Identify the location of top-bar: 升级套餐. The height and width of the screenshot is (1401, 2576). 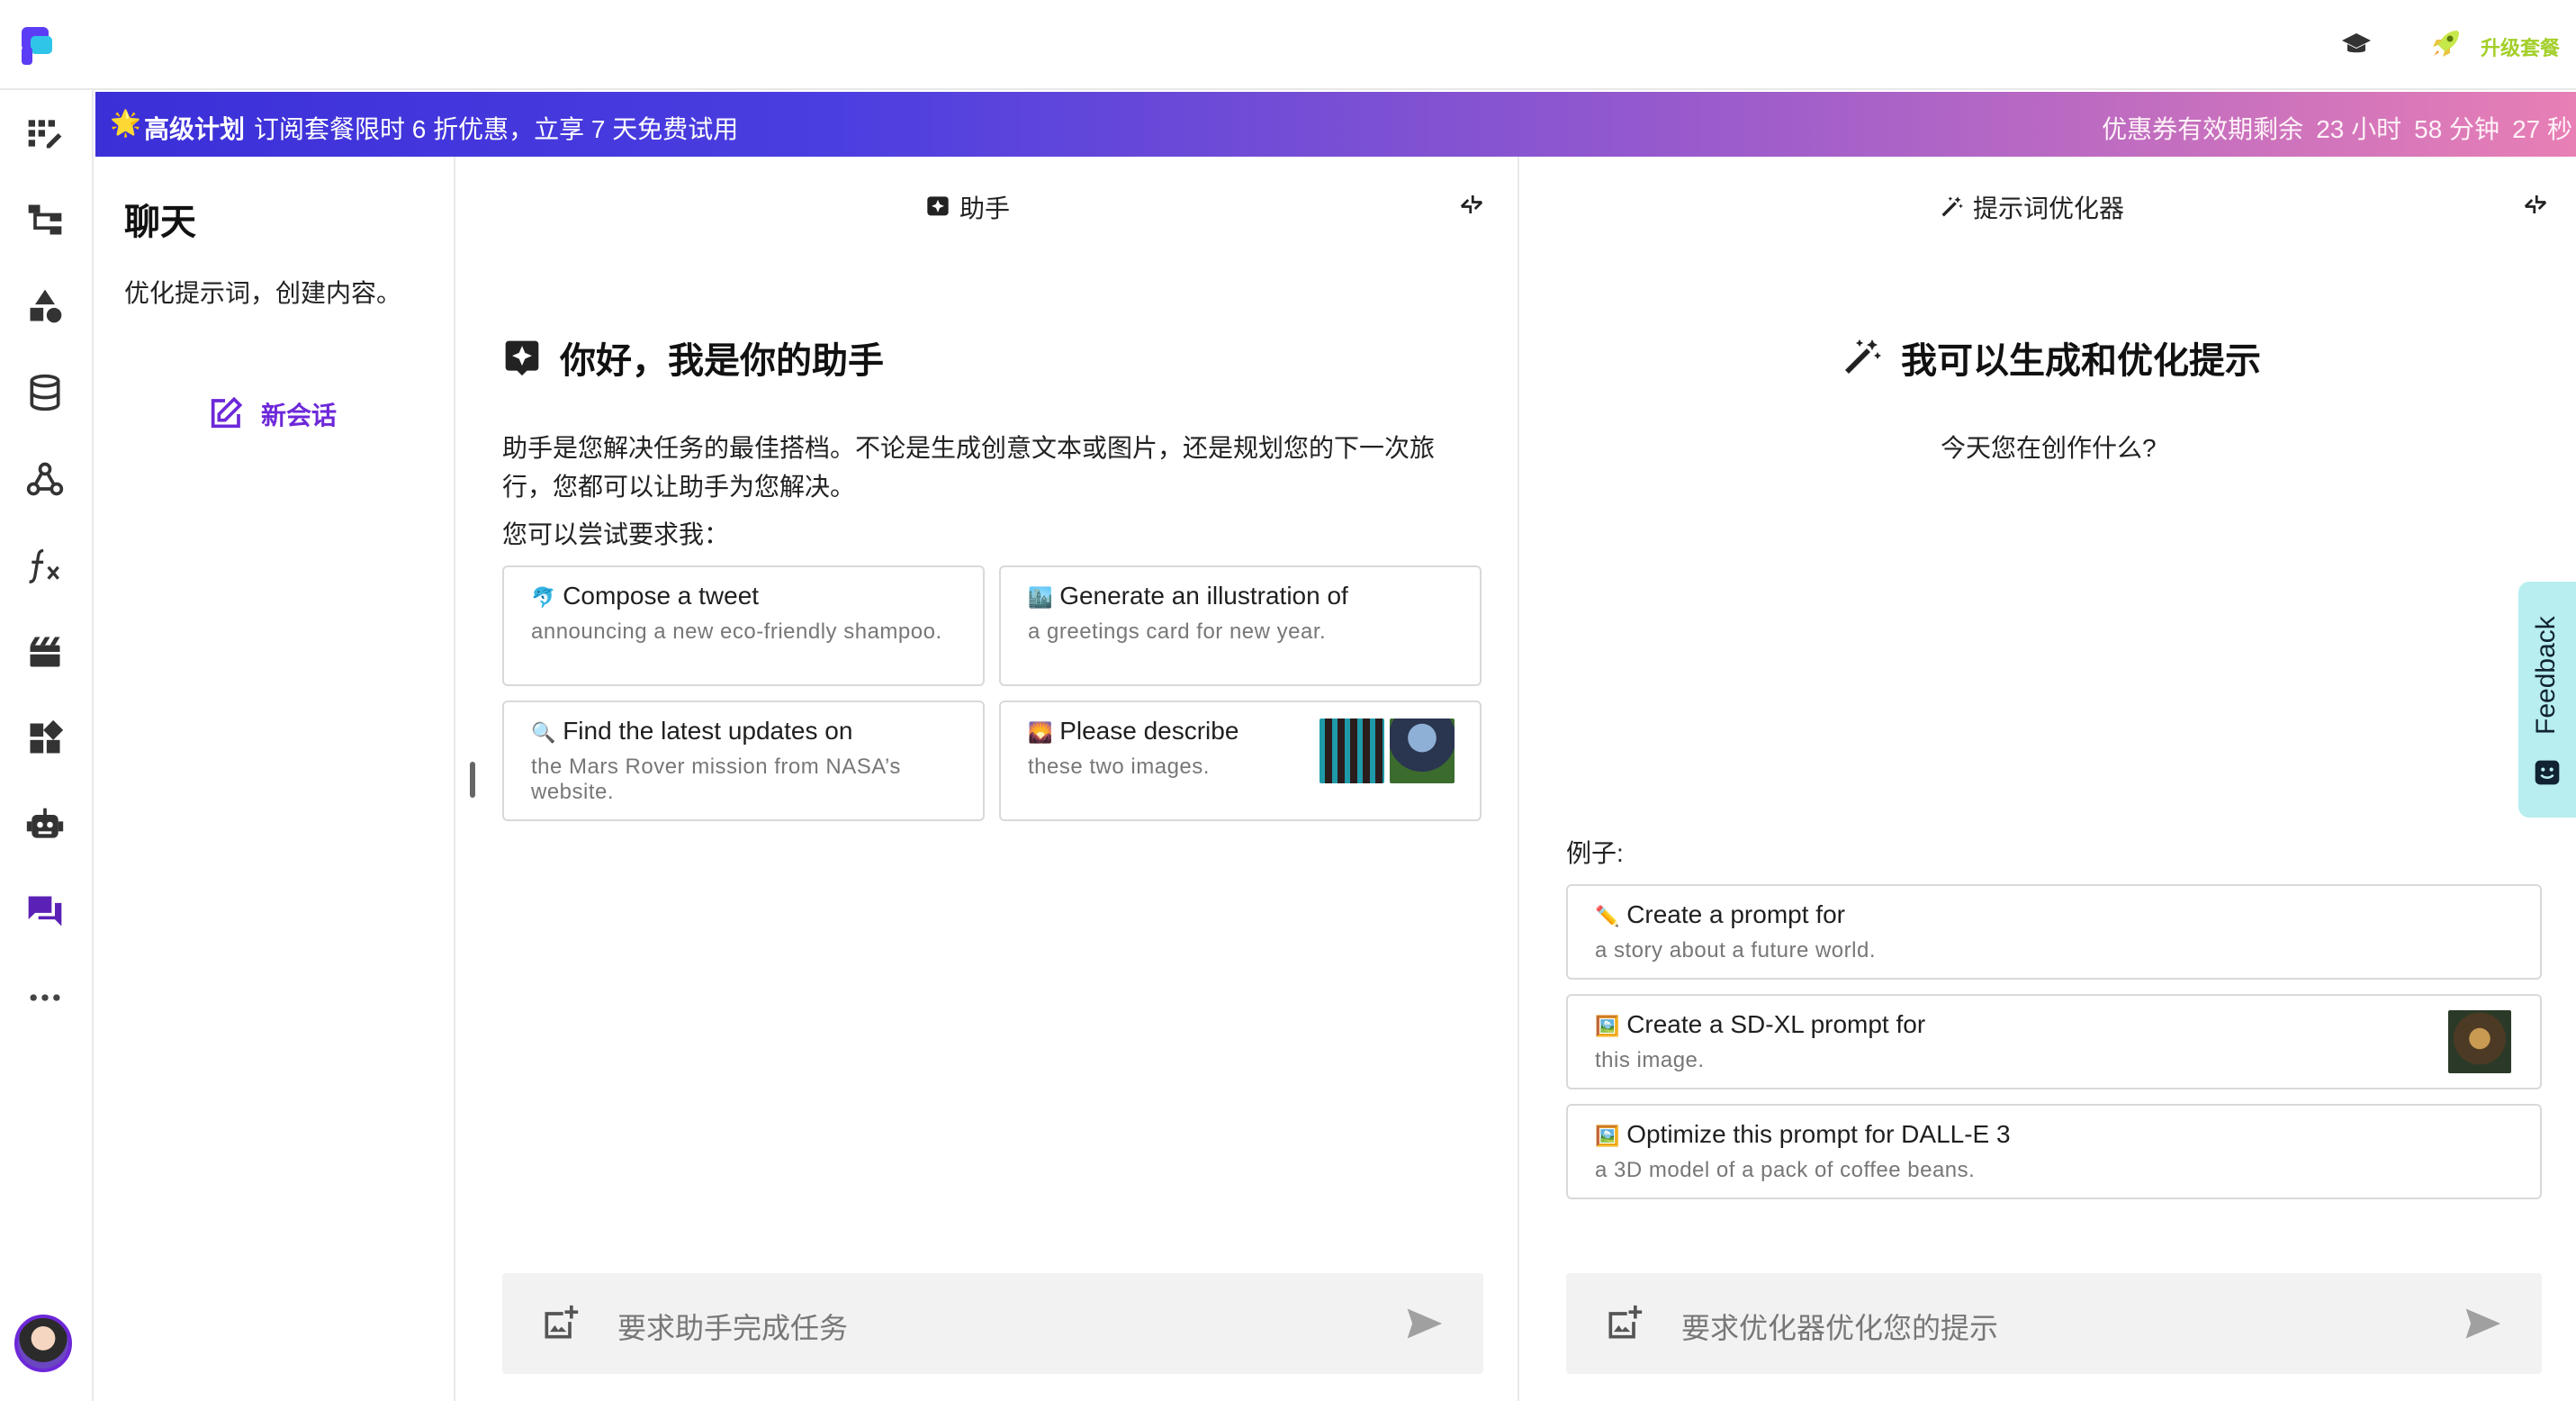
(1288, 45).